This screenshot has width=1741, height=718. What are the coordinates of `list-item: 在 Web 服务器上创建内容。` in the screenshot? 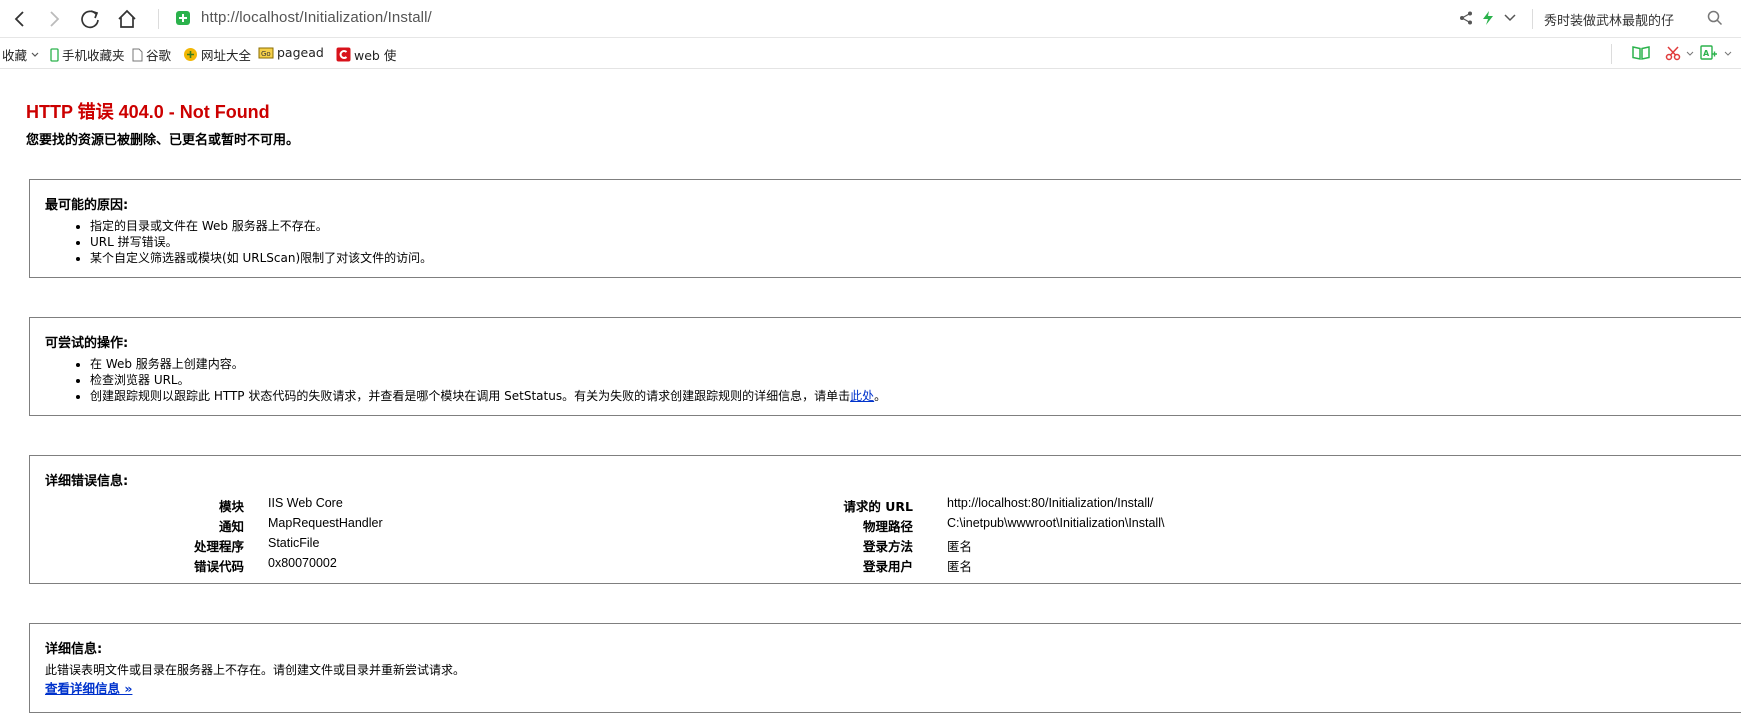 It's located at (488, 364).